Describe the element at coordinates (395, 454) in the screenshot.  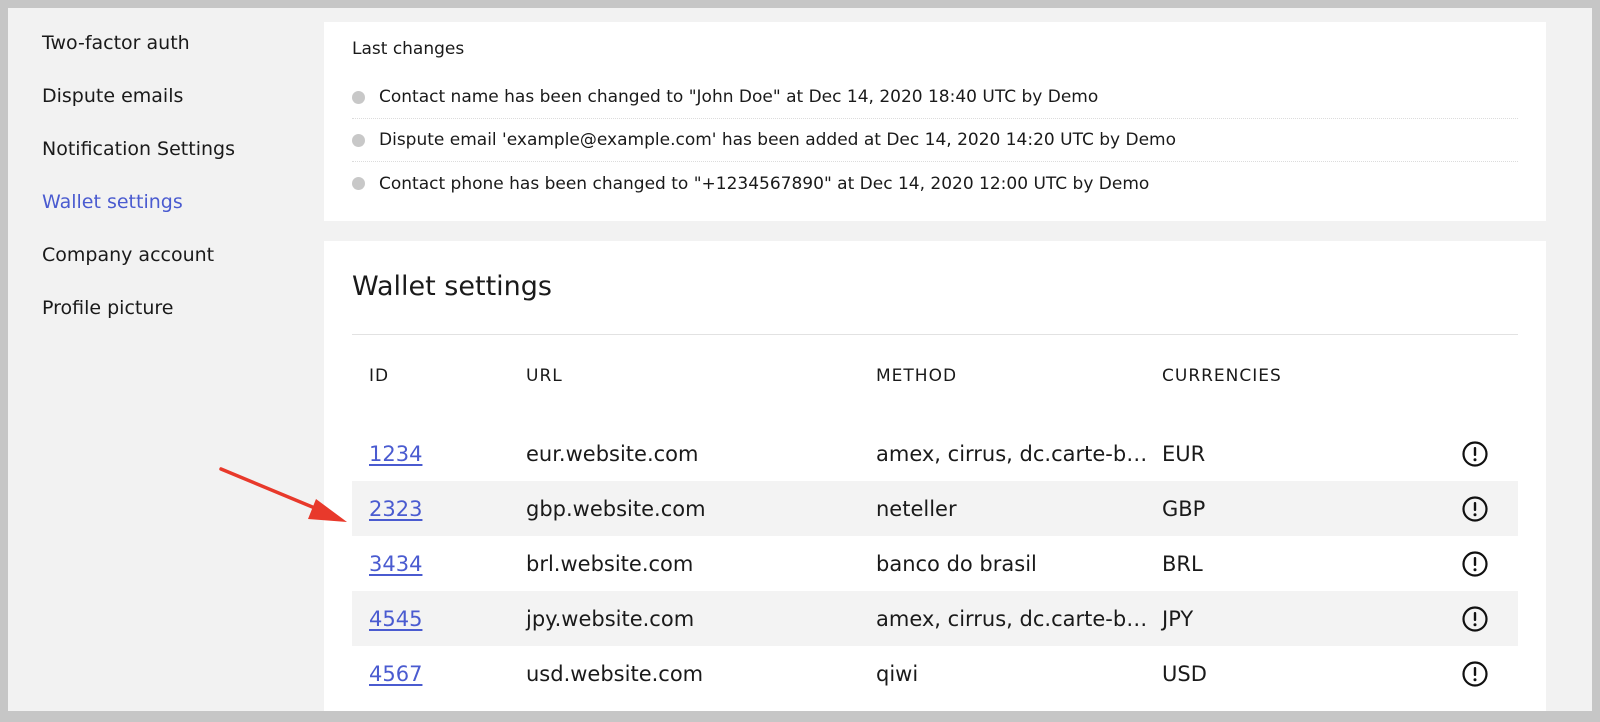
I see `wallet-id-link: 1234` at that location.